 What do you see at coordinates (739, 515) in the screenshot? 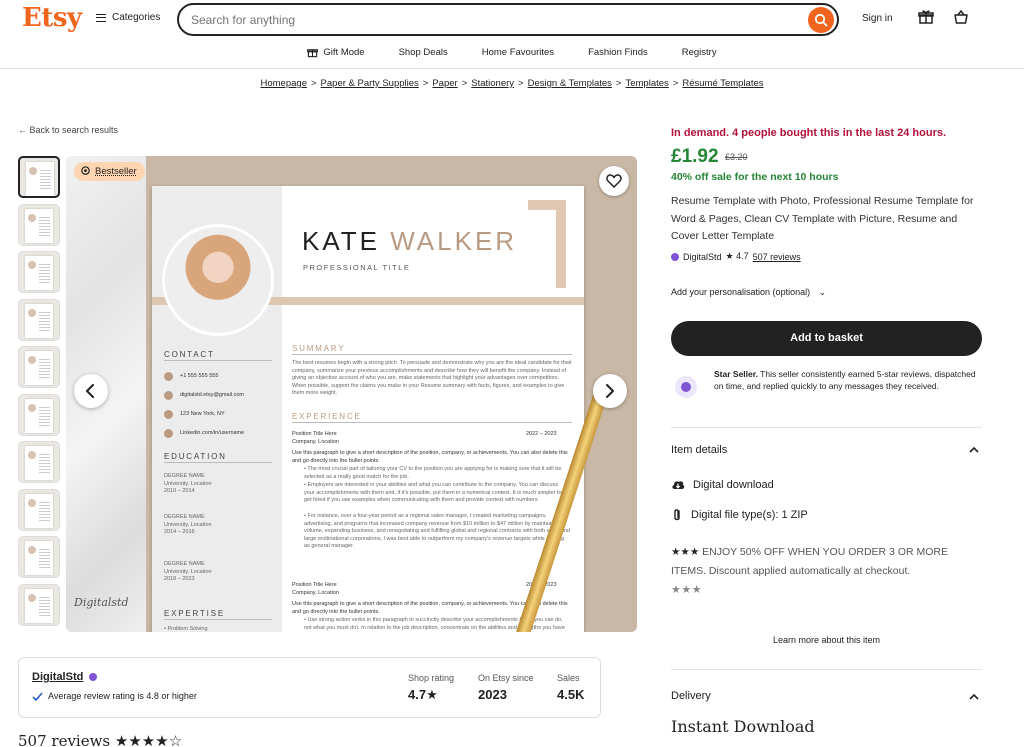
I see `feature-file-types: Digital file type(s): 1 ZIP` at bounding box center [739, 515].